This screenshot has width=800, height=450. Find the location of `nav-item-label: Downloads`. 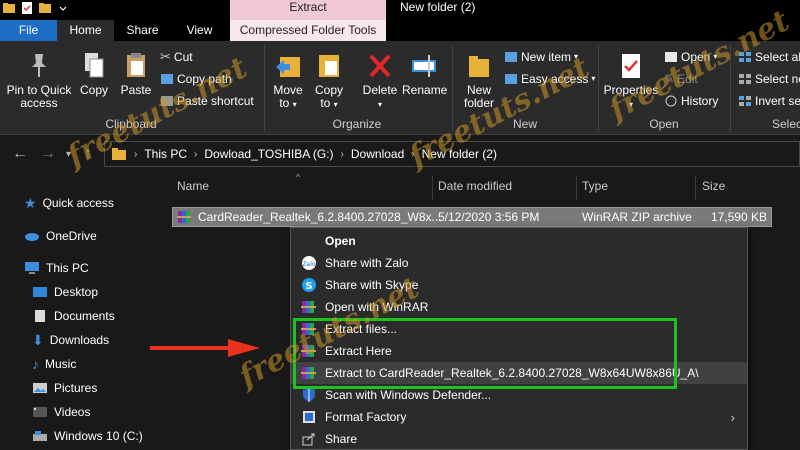

nav-item-label: Downloads is located at coordinates (79, 340).